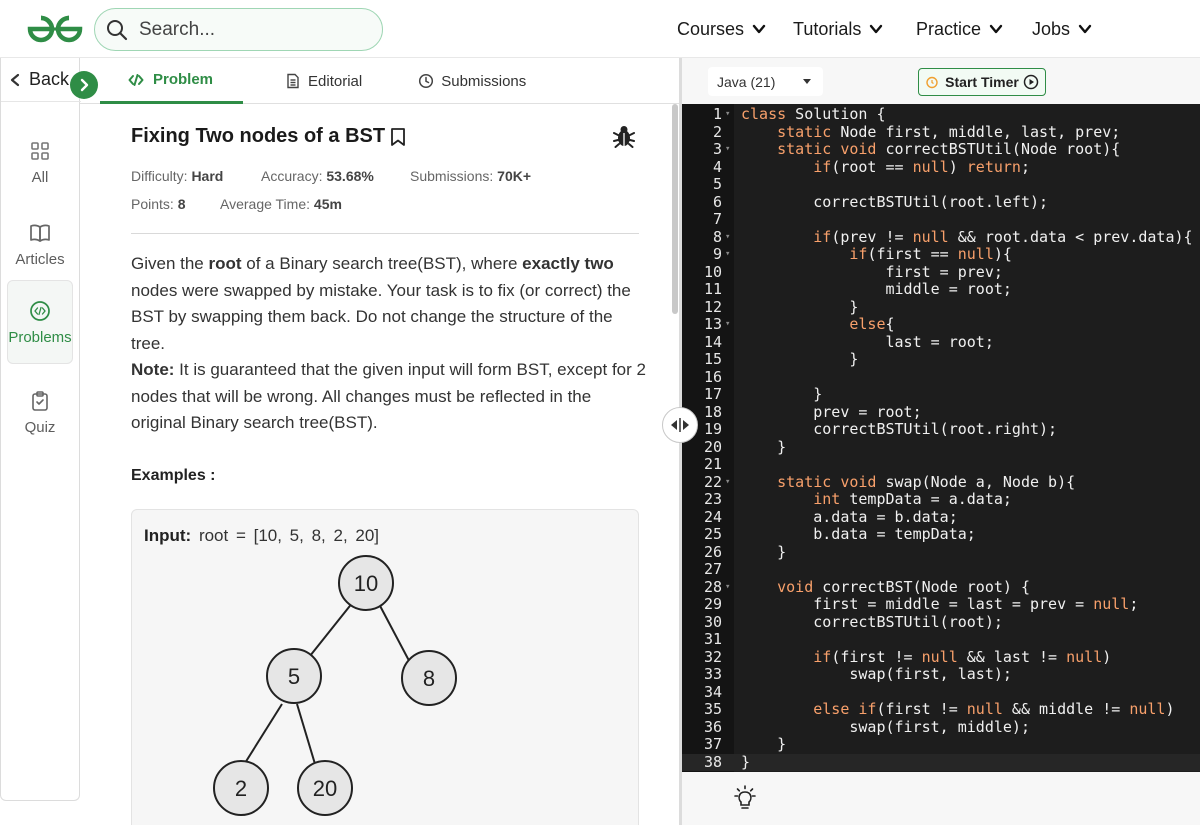 The height and width of the screenshot is (825, 1200). I want to click on tab-problem: Problem, so click(172, 81).